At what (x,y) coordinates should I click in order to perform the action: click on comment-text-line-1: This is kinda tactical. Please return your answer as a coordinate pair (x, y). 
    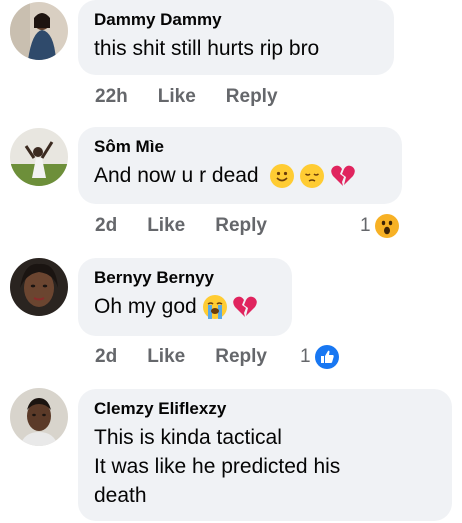
    Looking at the image, I should click on (188, 437).